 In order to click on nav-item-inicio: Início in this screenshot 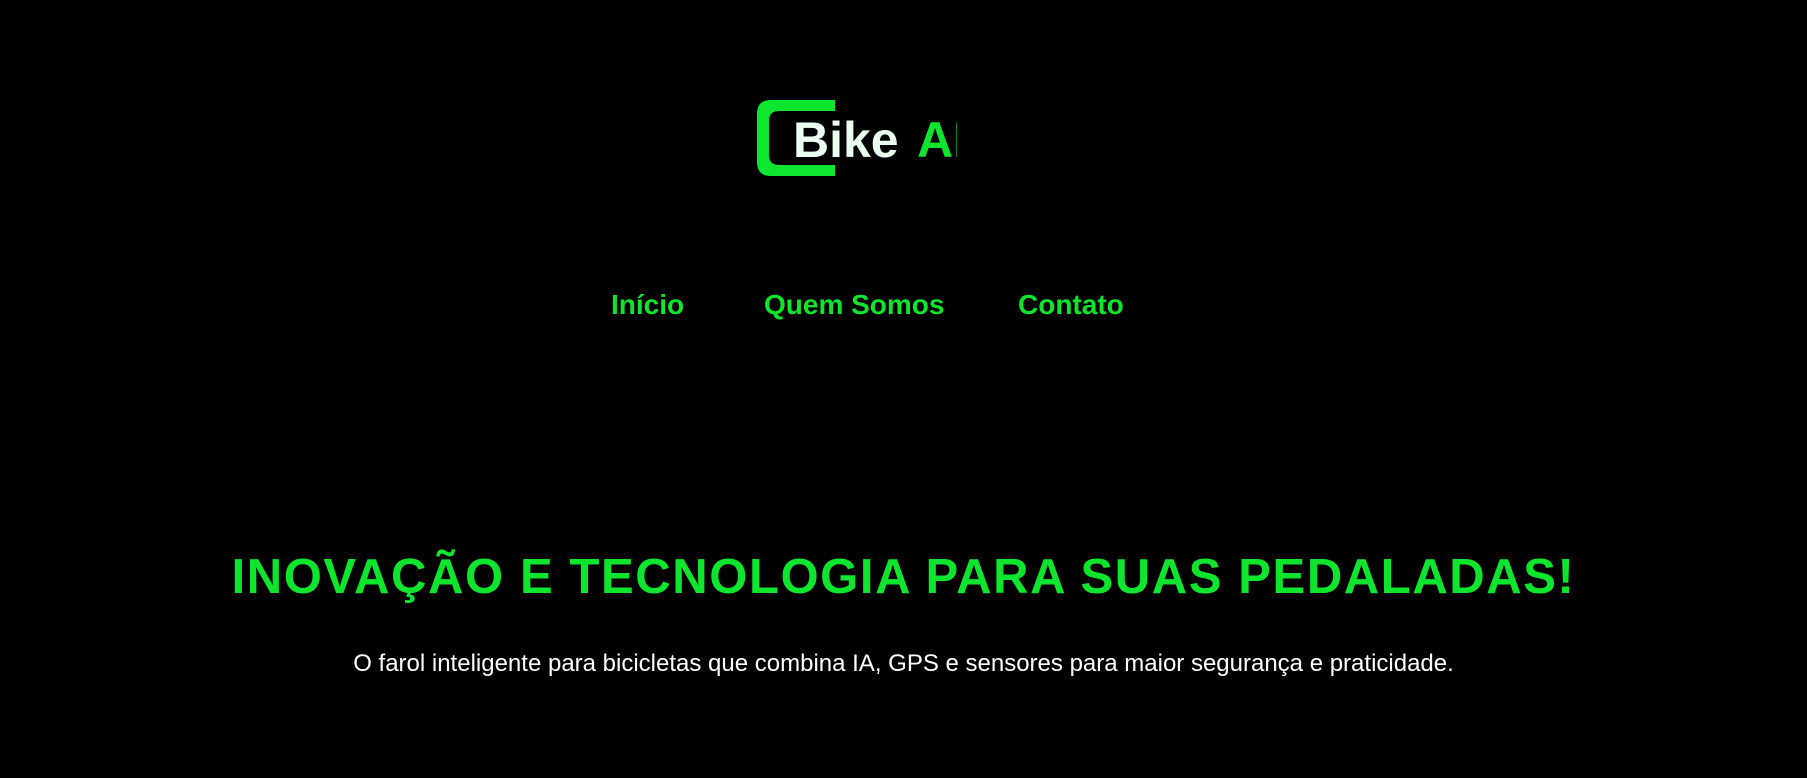, I will do `click(647, 305)`.